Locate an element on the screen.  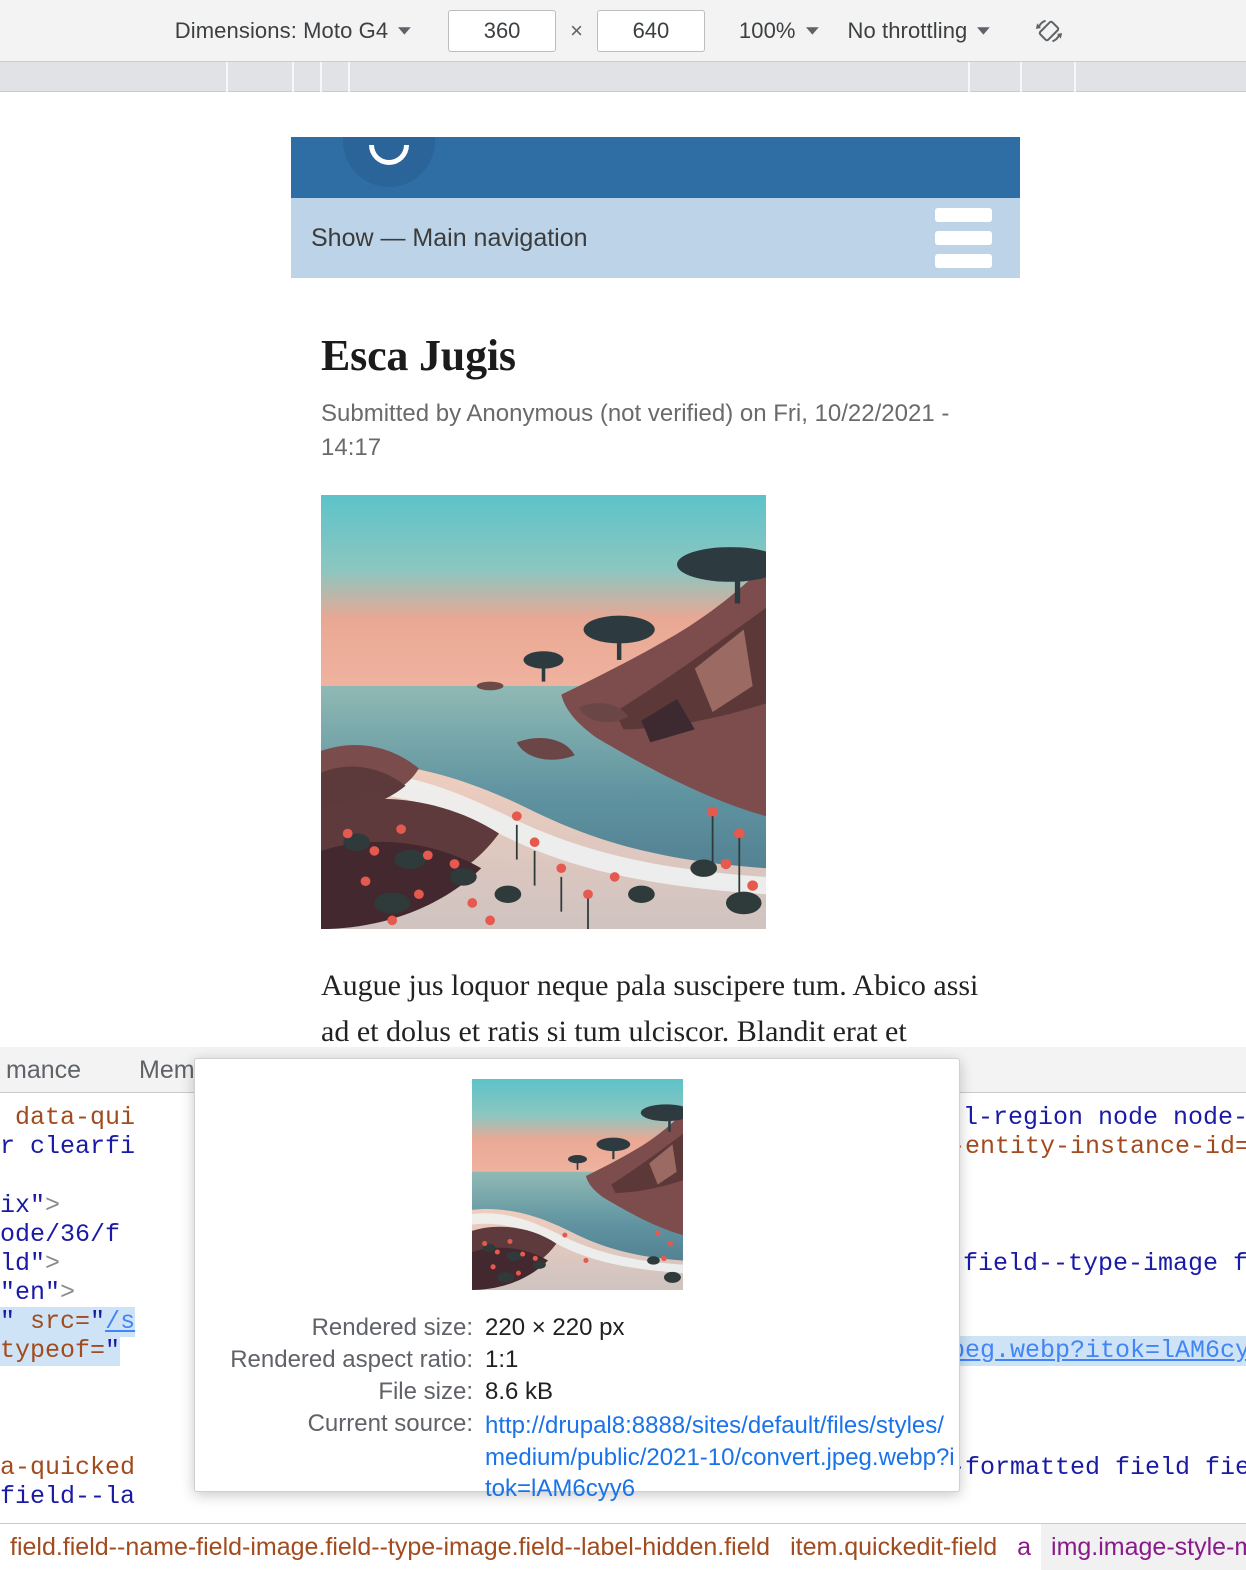
dom-tree-line: it-field"> is located at coordinates (30, 1264).